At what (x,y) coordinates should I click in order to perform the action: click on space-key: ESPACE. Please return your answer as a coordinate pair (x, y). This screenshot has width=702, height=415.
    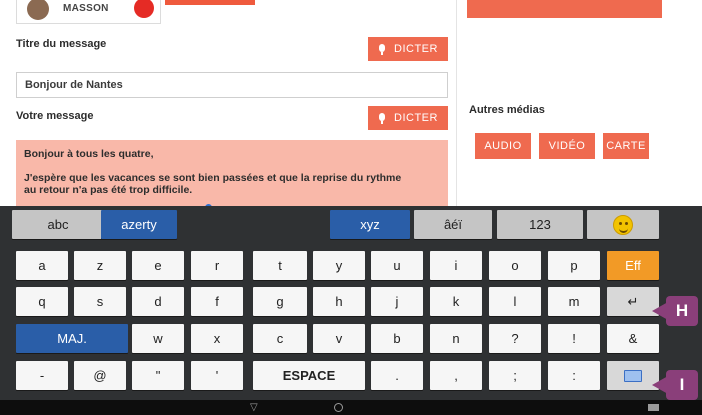
    Looking at the image, I should click on (309, 375).